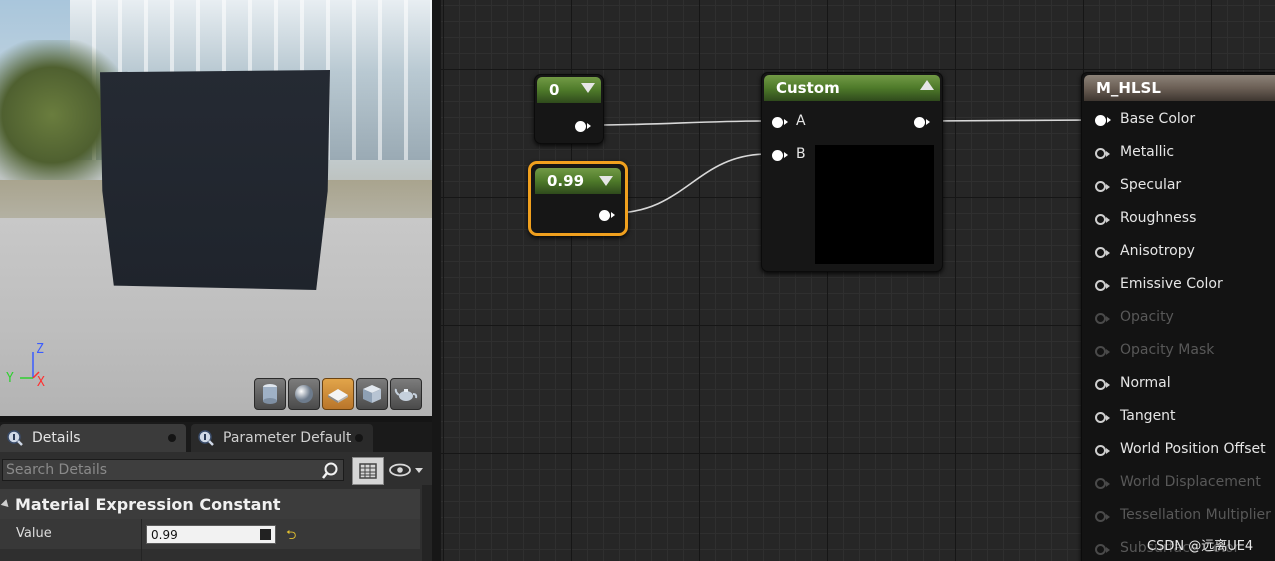 Image resolution: width=1275 pixels, height=561 pixels. What do you see at coordinates (406, 470) in the screenshot?
I see `eye-icon` at bounding box center [406, 470].